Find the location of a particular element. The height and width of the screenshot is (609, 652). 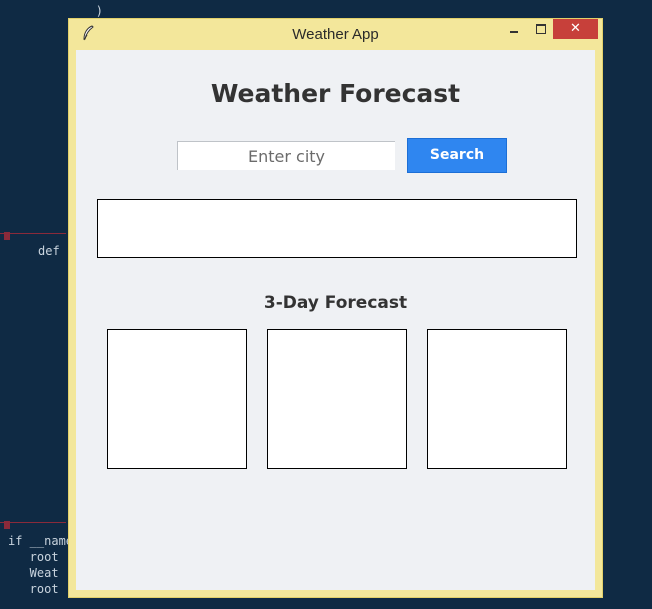

current-weather-display is located at coordinates (337, 228).